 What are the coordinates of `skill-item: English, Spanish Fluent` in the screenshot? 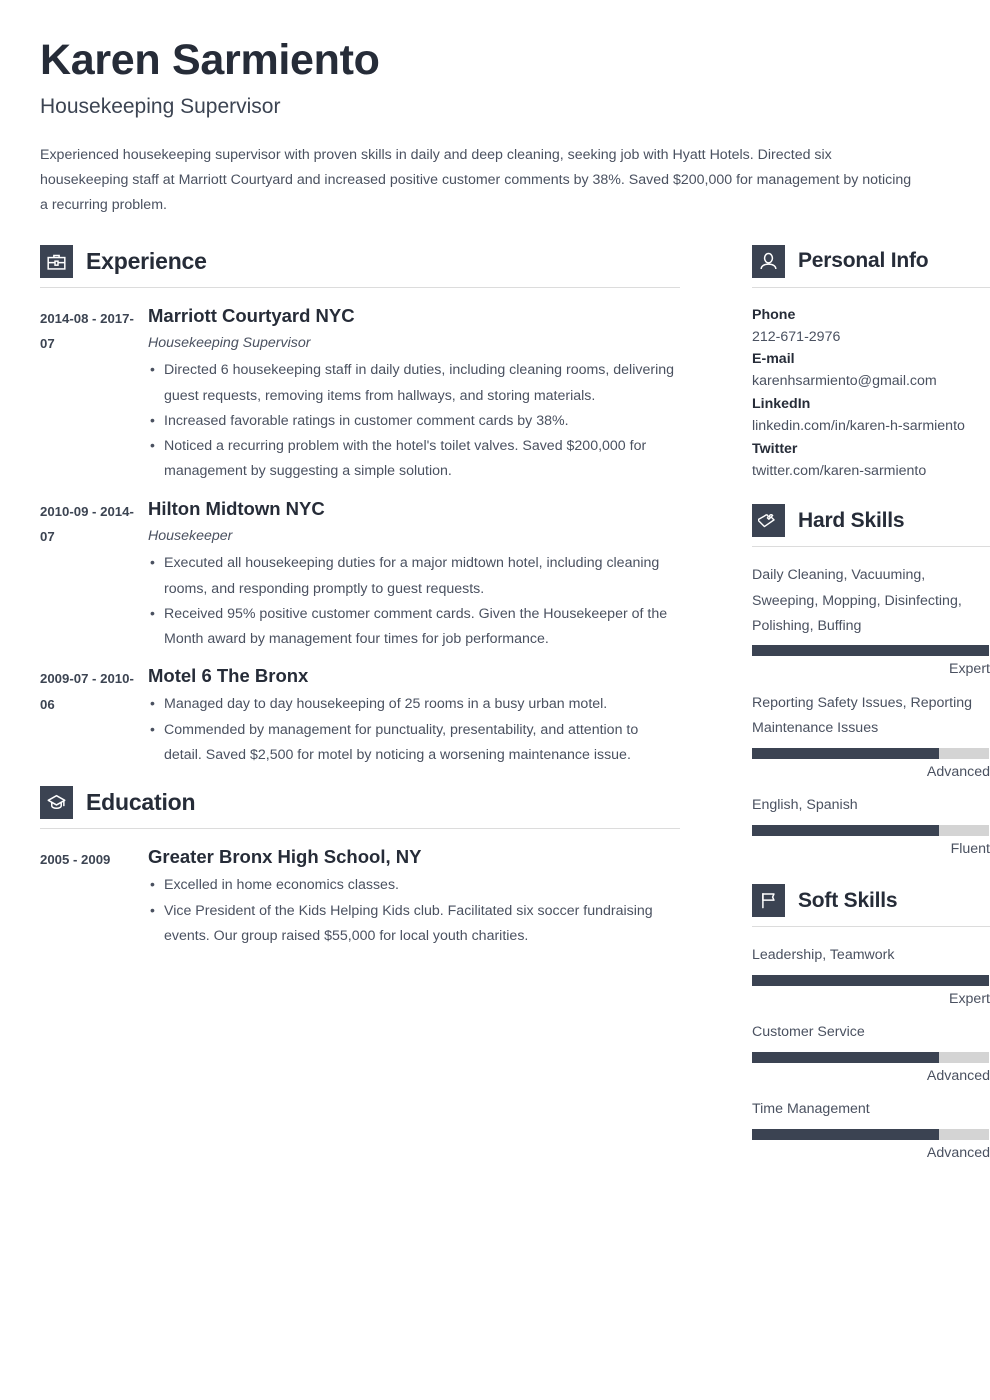 It's located at (871, 826).